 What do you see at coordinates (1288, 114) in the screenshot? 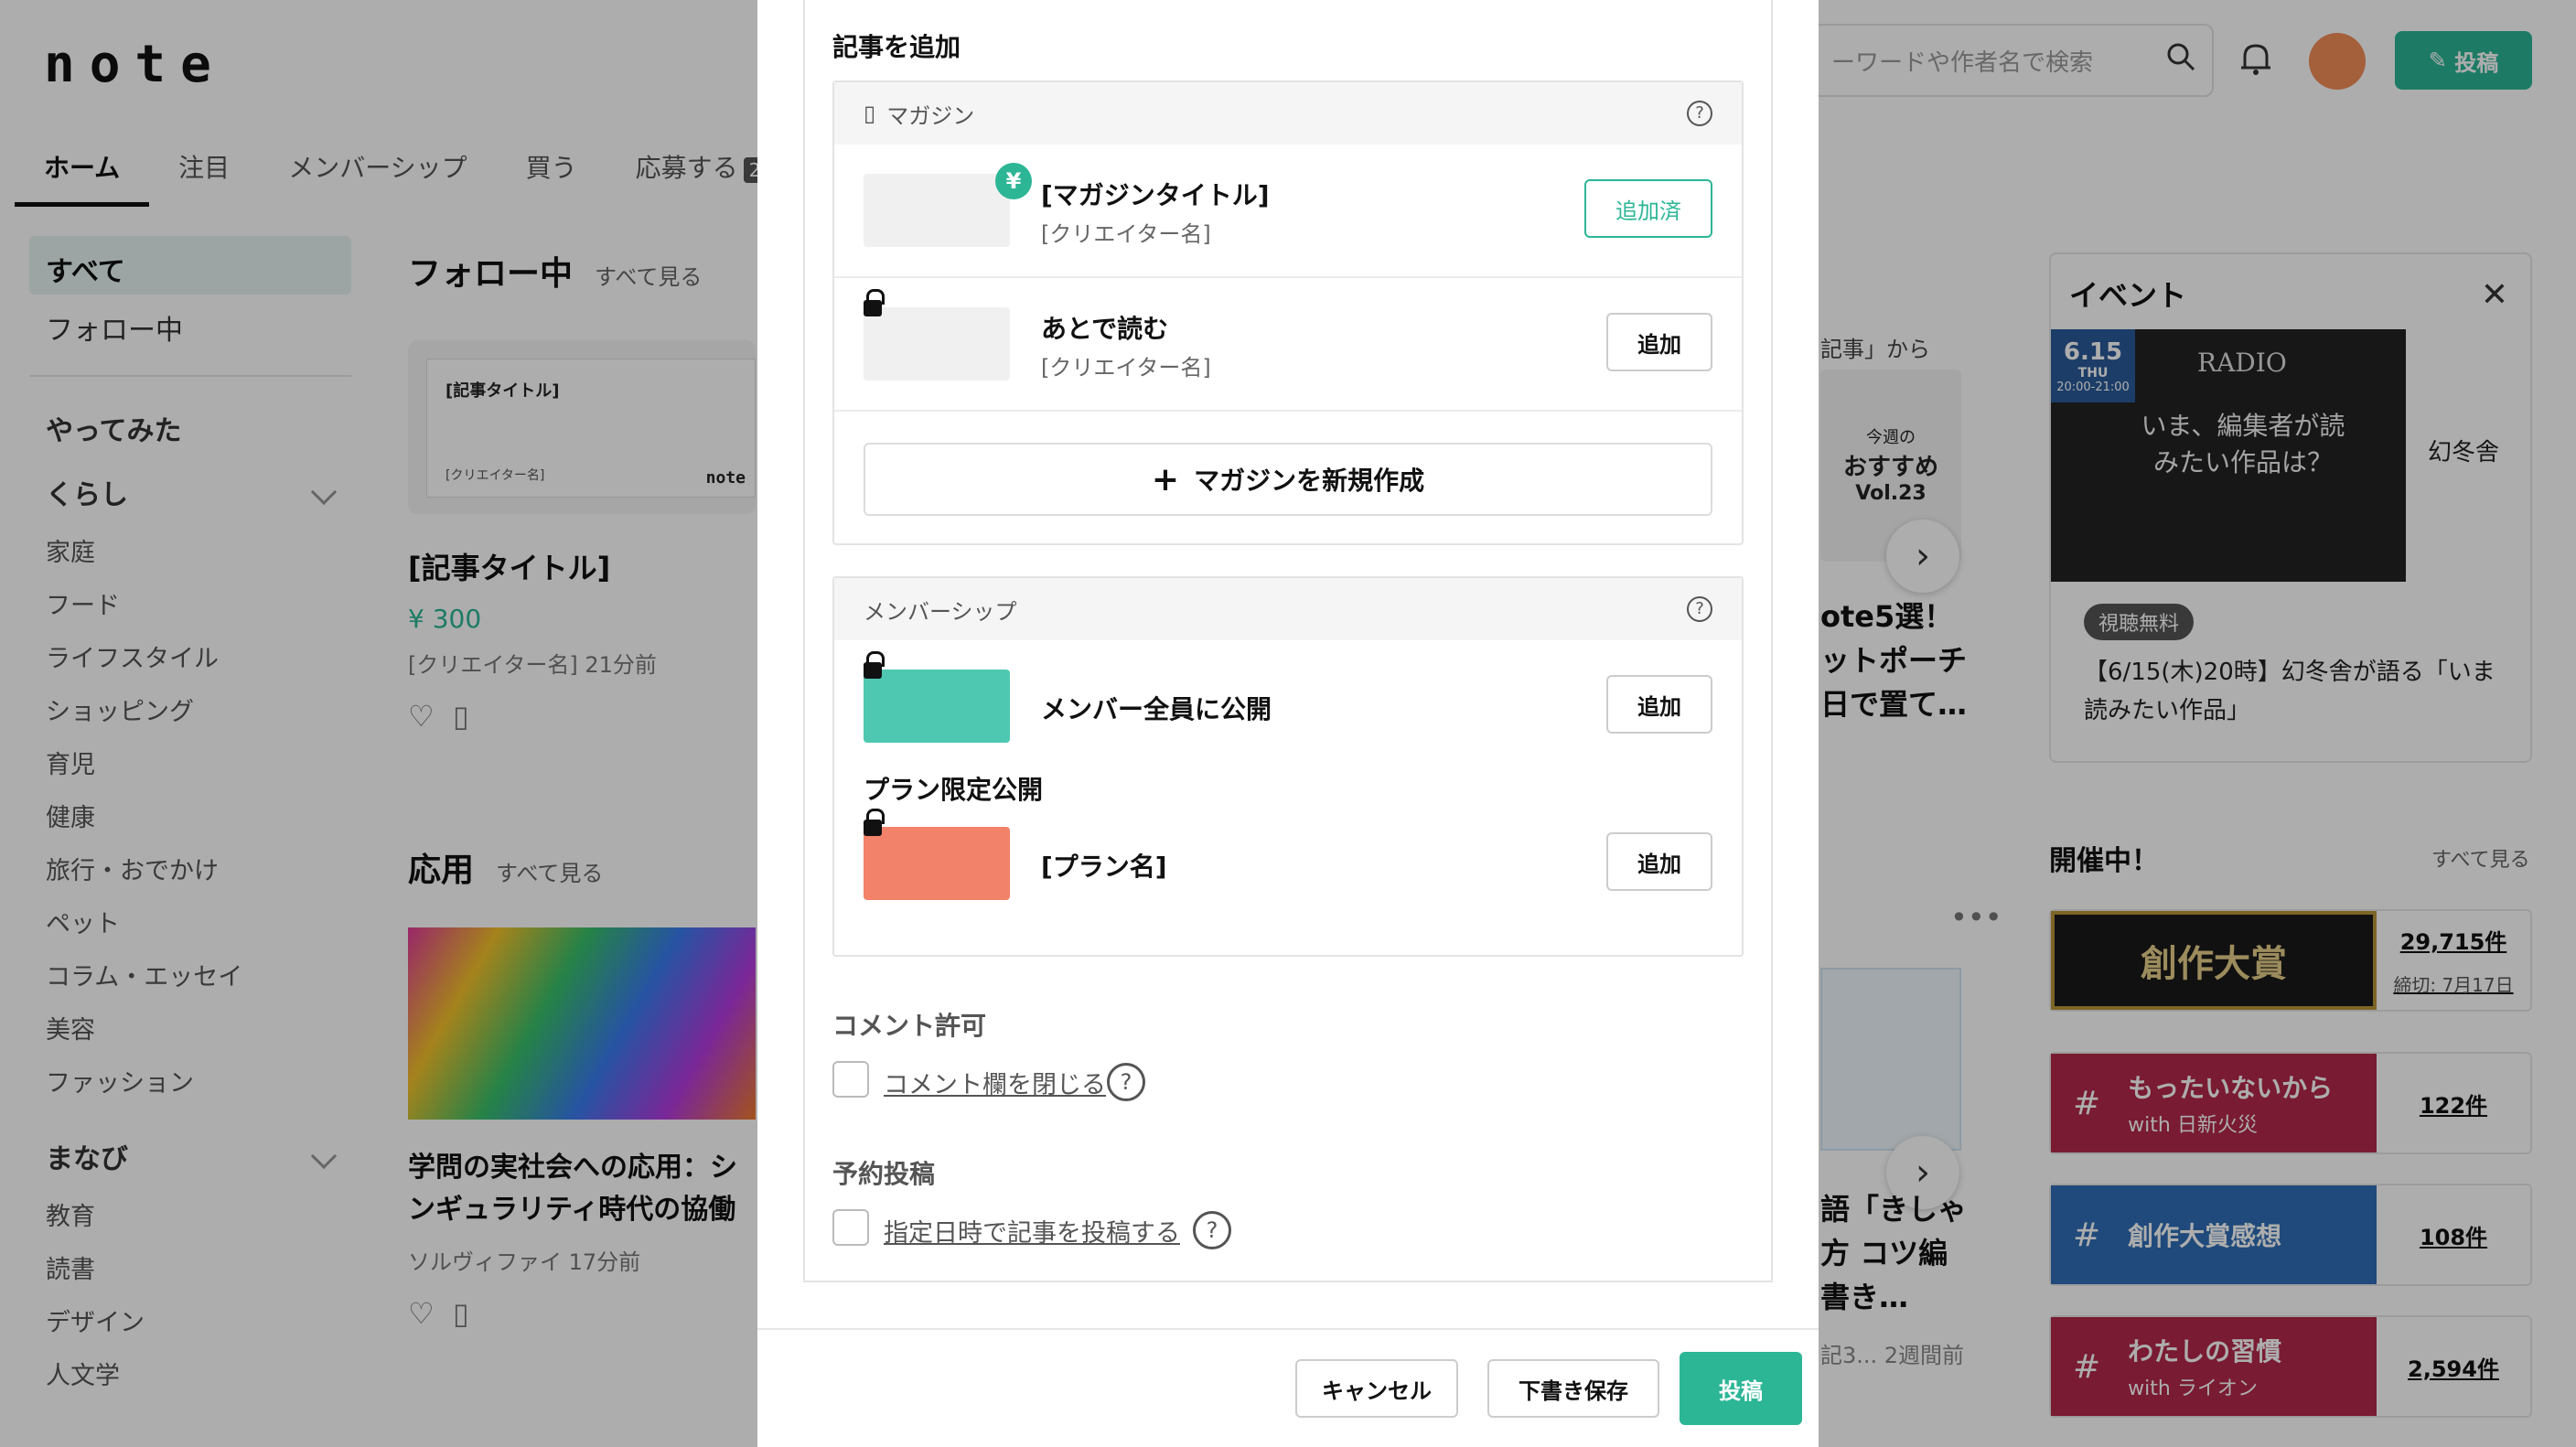
I see `magazine-panel-header: ▯ マガジン?` at bounding box center [1288, 114].